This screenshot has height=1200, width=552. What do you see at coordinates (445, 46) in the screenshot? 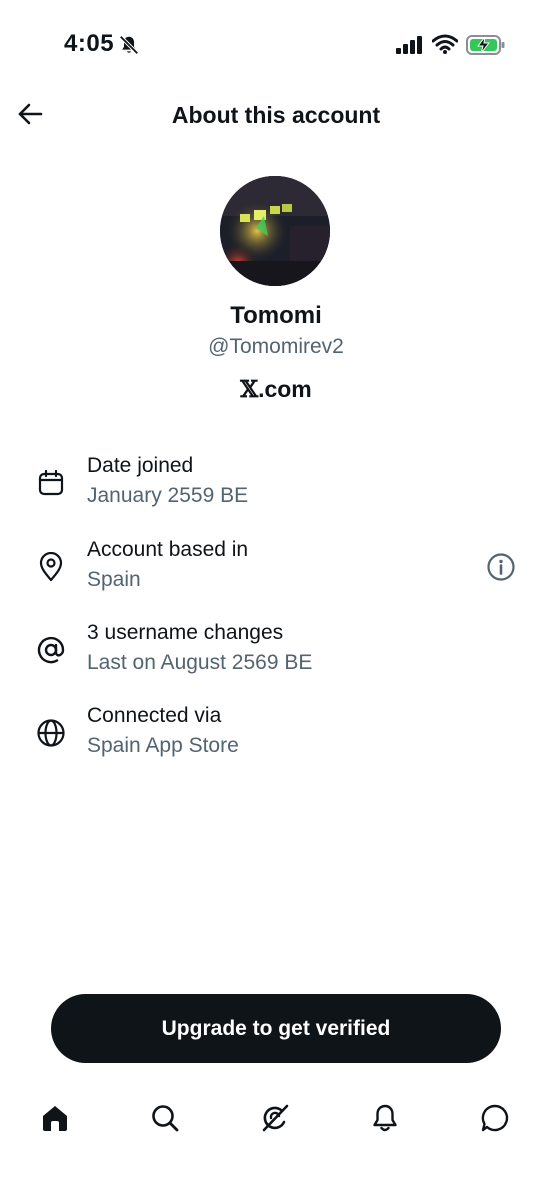
I see `wifi-icon` at bounding box center [445, 46].